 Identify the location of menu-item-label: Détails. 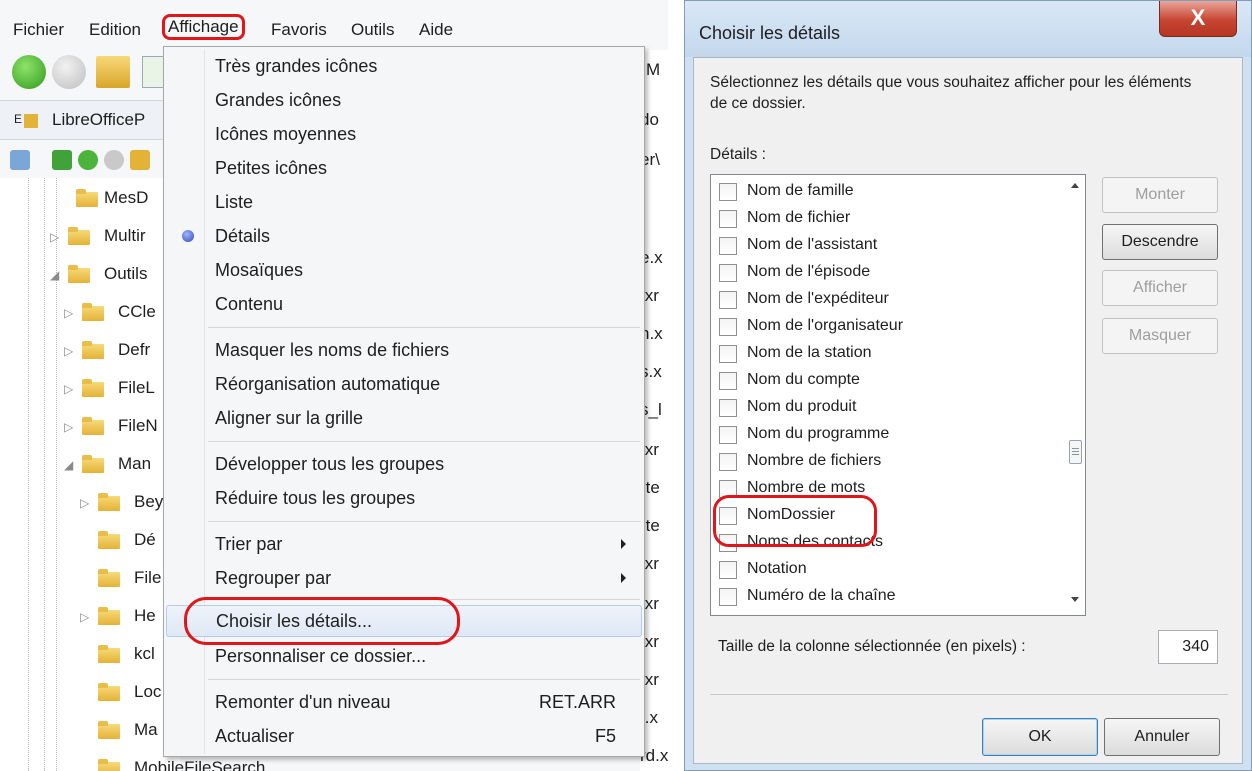
(243, 236).